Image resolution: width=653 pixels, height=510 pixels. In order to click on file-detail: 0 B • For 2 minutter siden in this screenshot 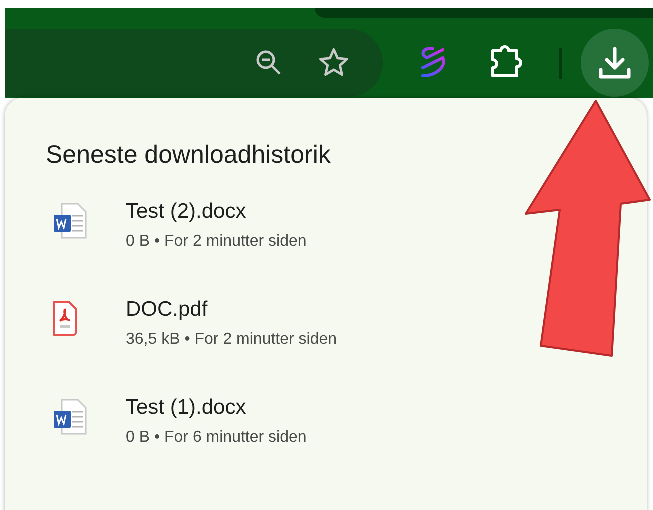, I will do `click(216, 242)`.